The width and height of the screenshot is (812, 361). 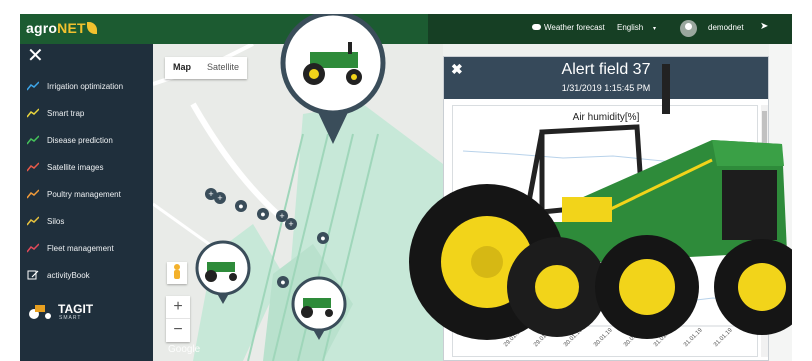 I want to click on sidebar-item-poultry-management: Poultry management, so click(x=89, y=194).